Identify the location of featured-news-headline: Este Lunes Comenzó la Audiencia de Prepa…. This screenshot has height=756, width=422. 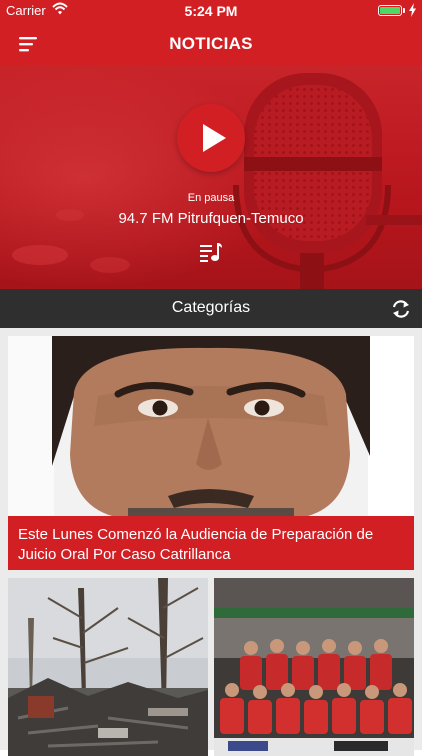
(211, 543).